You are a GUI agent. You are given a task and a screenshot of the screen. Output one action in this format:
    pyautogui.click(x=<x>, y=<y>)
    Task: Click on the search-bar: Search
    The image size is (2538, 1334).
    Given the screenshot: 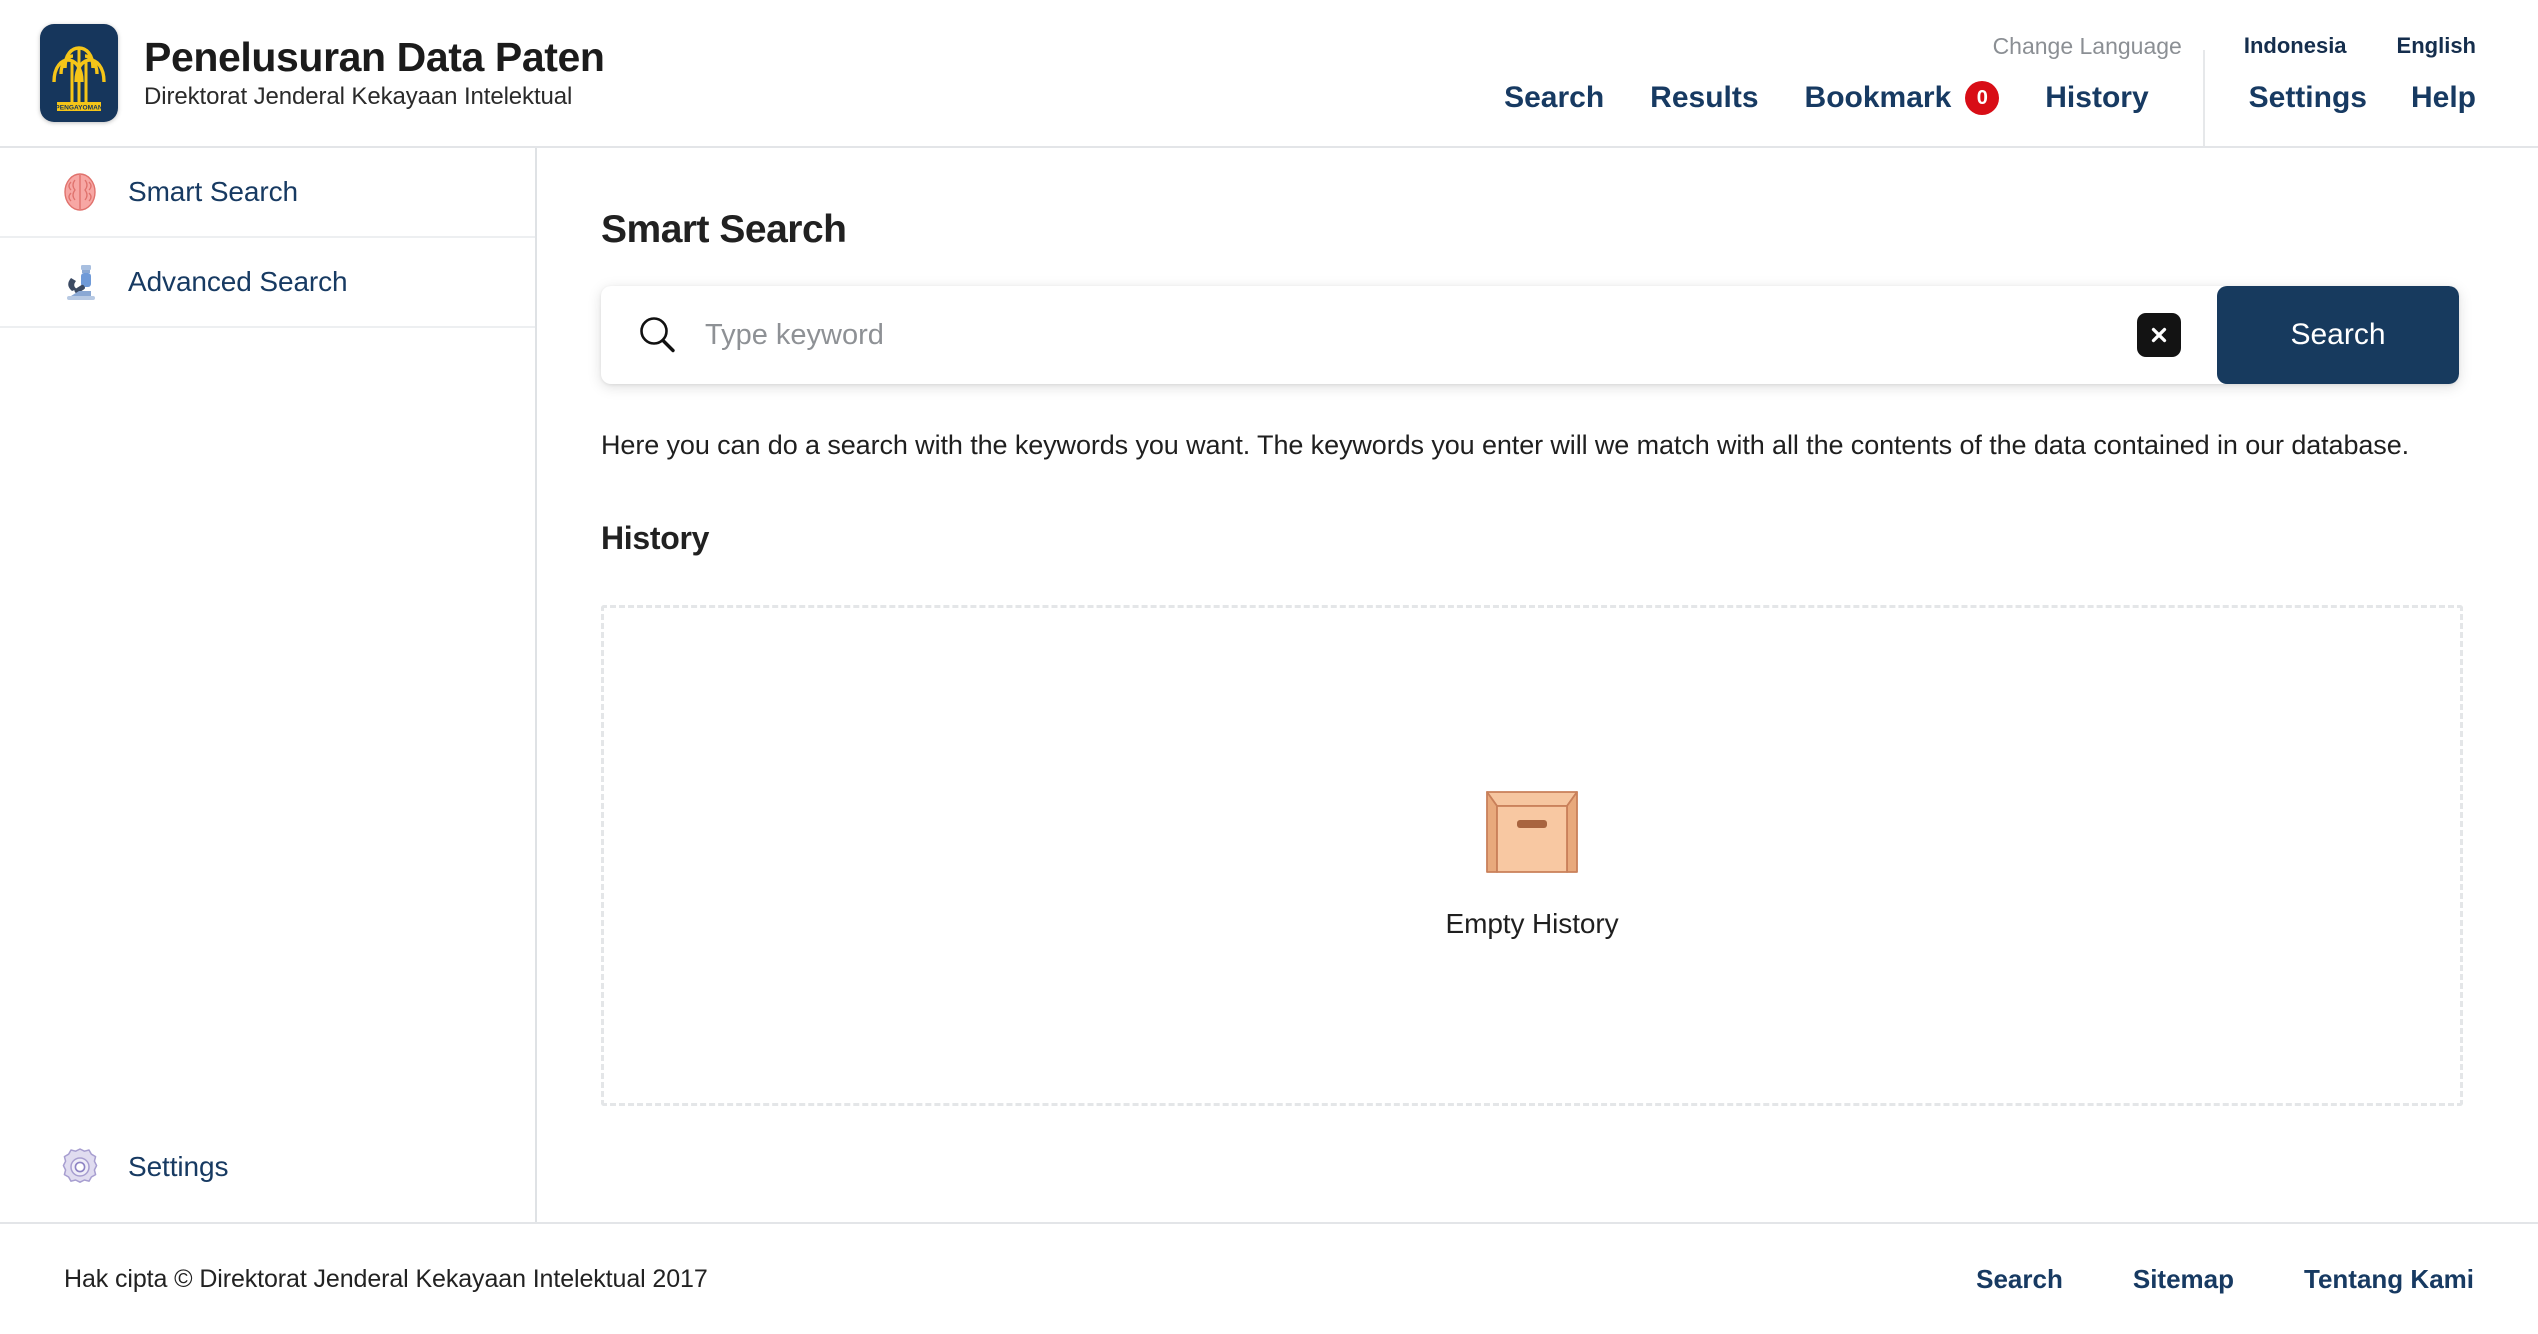 What is the action you would take?
    pyautogui.click(x=1530, y=335)
    